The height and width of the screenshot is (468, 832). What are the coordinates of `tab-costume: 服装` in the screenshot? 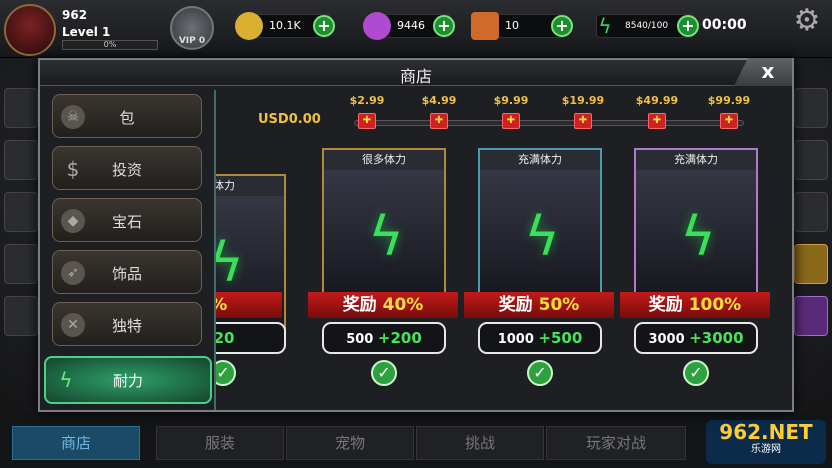 It's located at (220, 443).